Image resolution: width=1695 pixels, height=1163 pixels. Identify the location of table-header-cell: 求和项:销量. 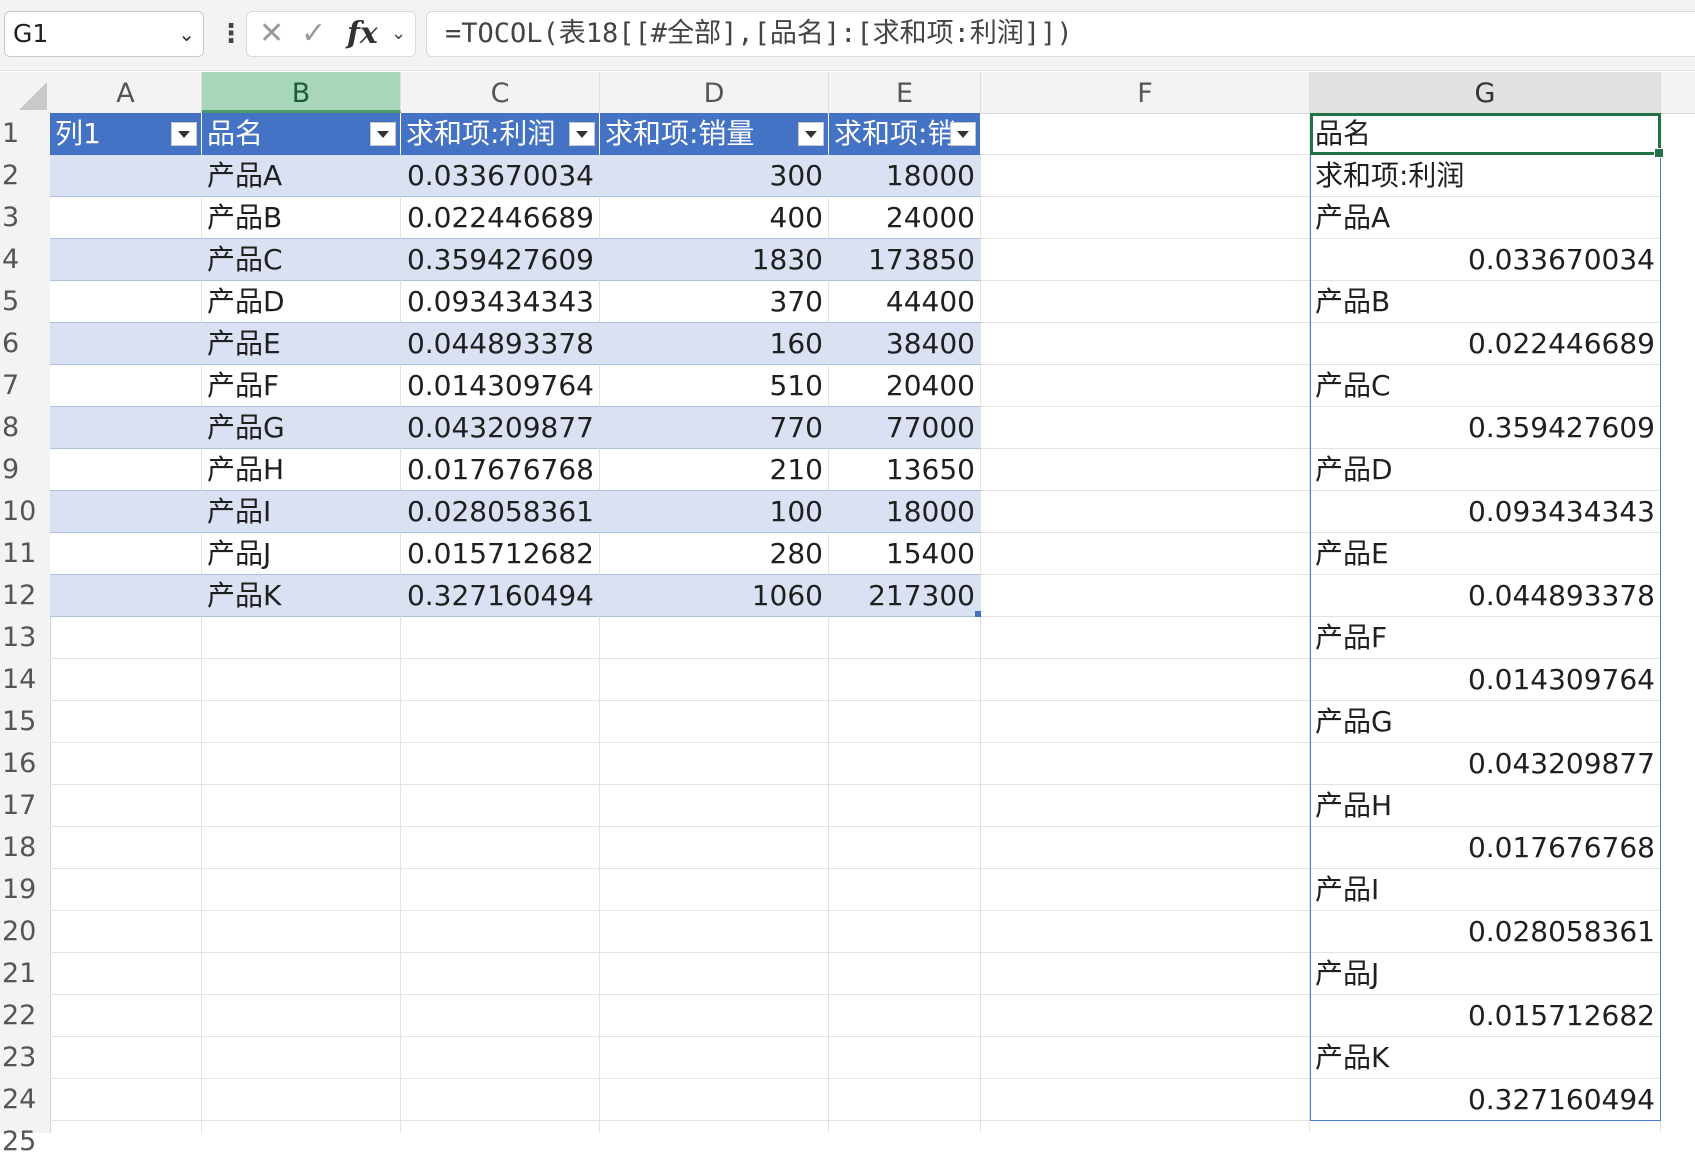
(714, 134).